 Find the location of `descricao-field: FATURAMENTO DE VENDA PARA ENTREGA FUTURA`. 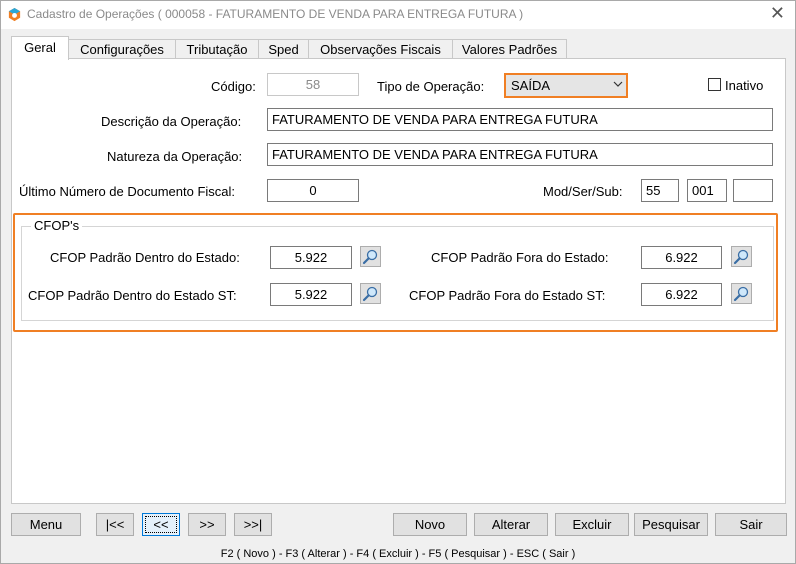

descricao-field: FATURAMENTO DE VENDA PARA ENTREGA FUTURA is located at coordinates (520, 119).